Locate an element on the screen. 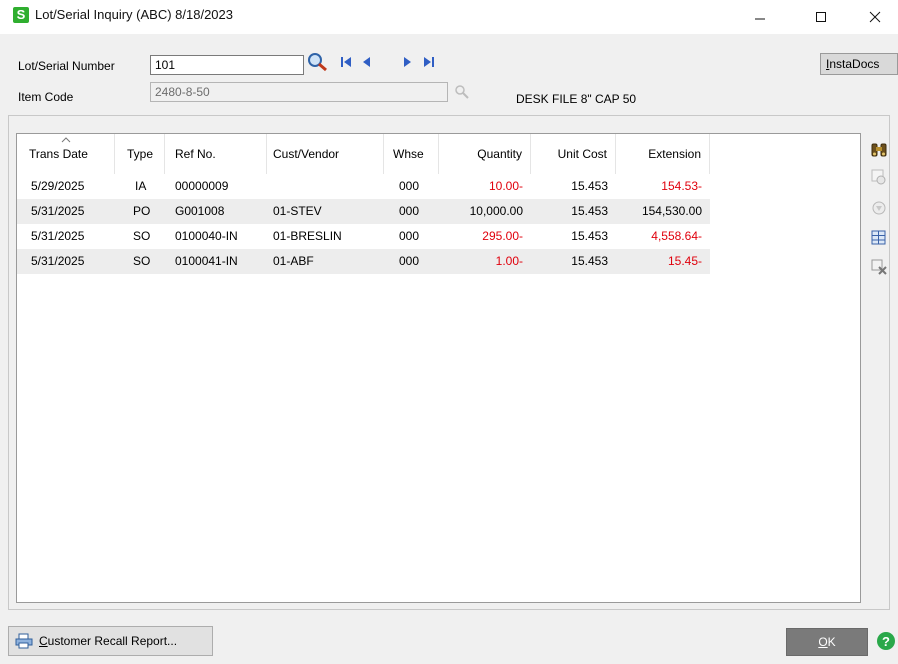 The width and height of the screenshot is (898, 664). maximize-icon is located at coordinates (821, 17).